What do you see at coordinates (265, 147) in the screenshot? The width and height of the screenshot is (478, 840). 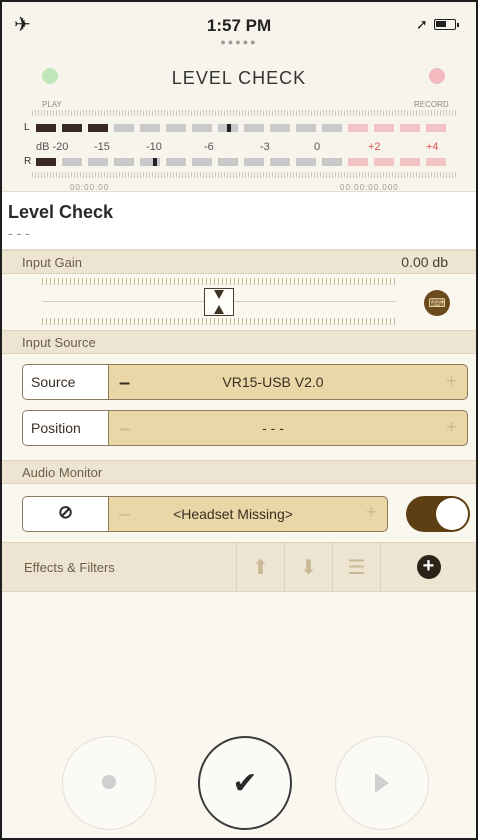 I see `scale-label: -3` at bounding box center [265, 147].